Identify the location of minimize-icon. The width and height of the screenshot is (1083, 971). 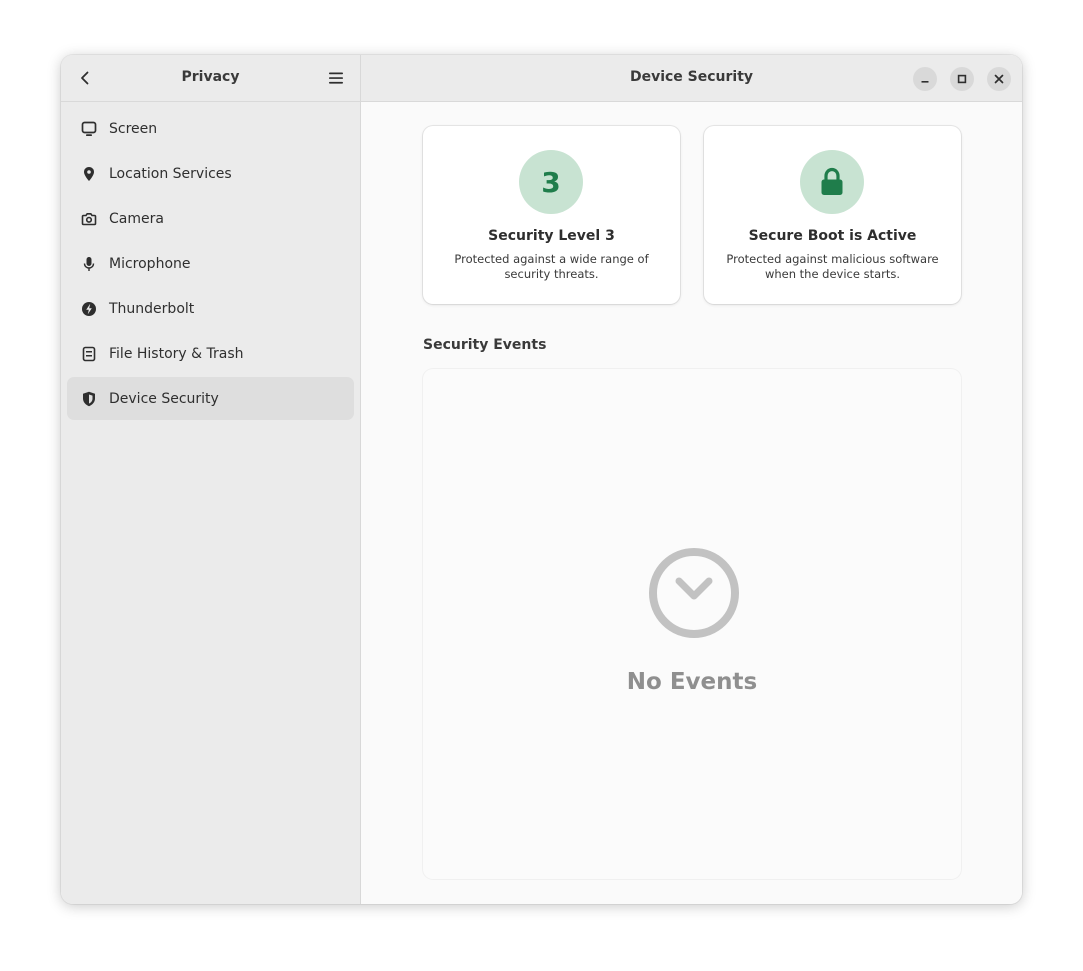
(925, 82).